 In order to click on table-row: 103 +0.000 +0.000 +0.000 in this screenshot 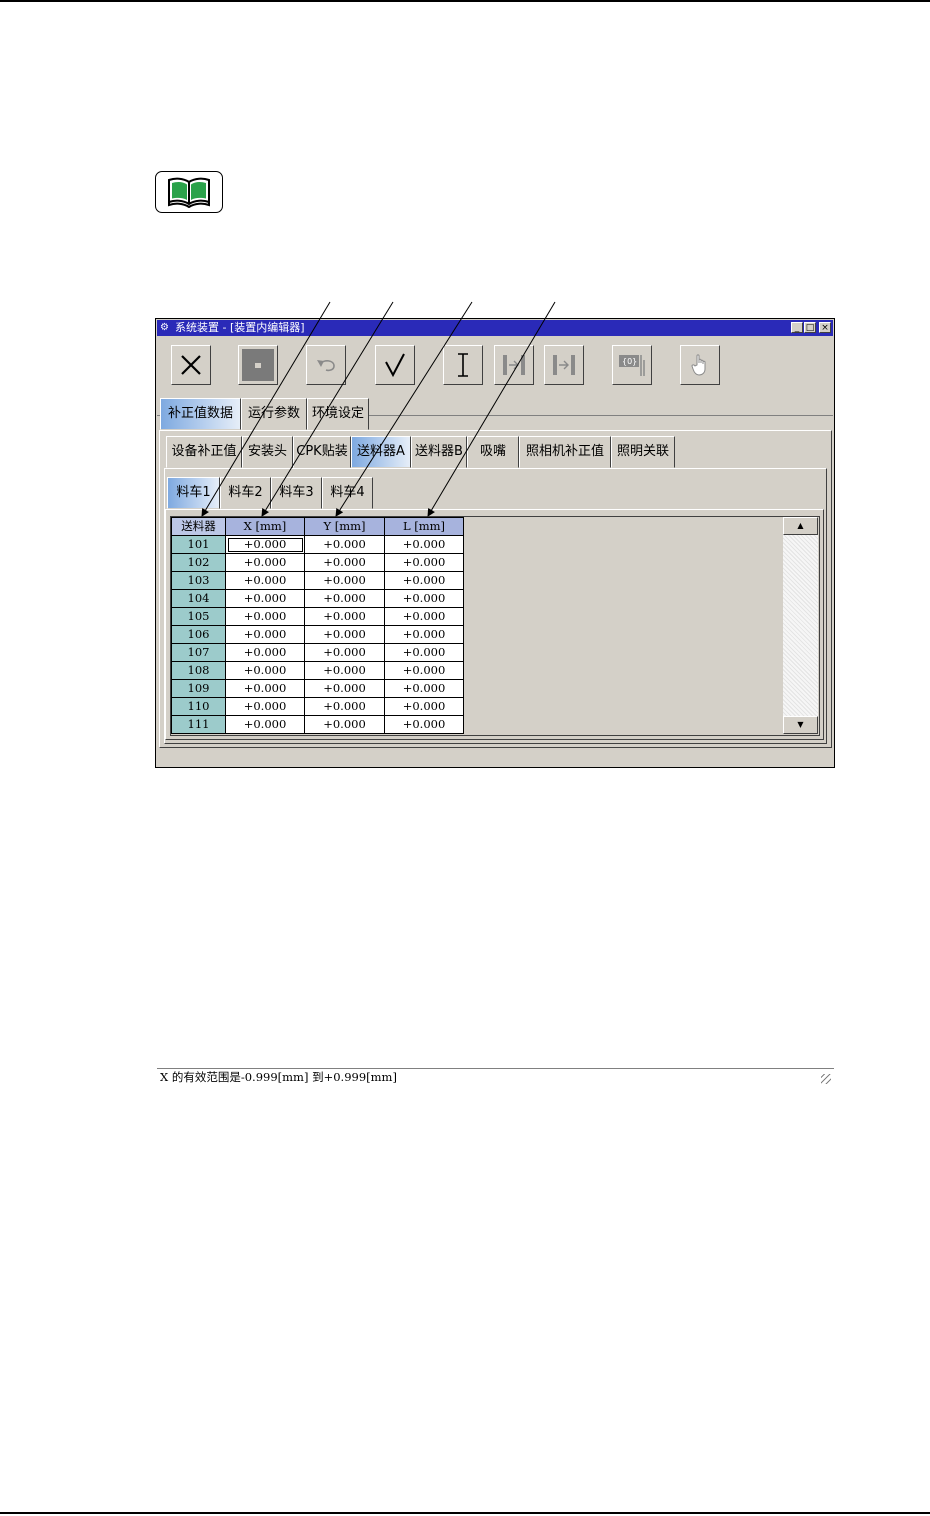, I will do `click(317, 580)`.